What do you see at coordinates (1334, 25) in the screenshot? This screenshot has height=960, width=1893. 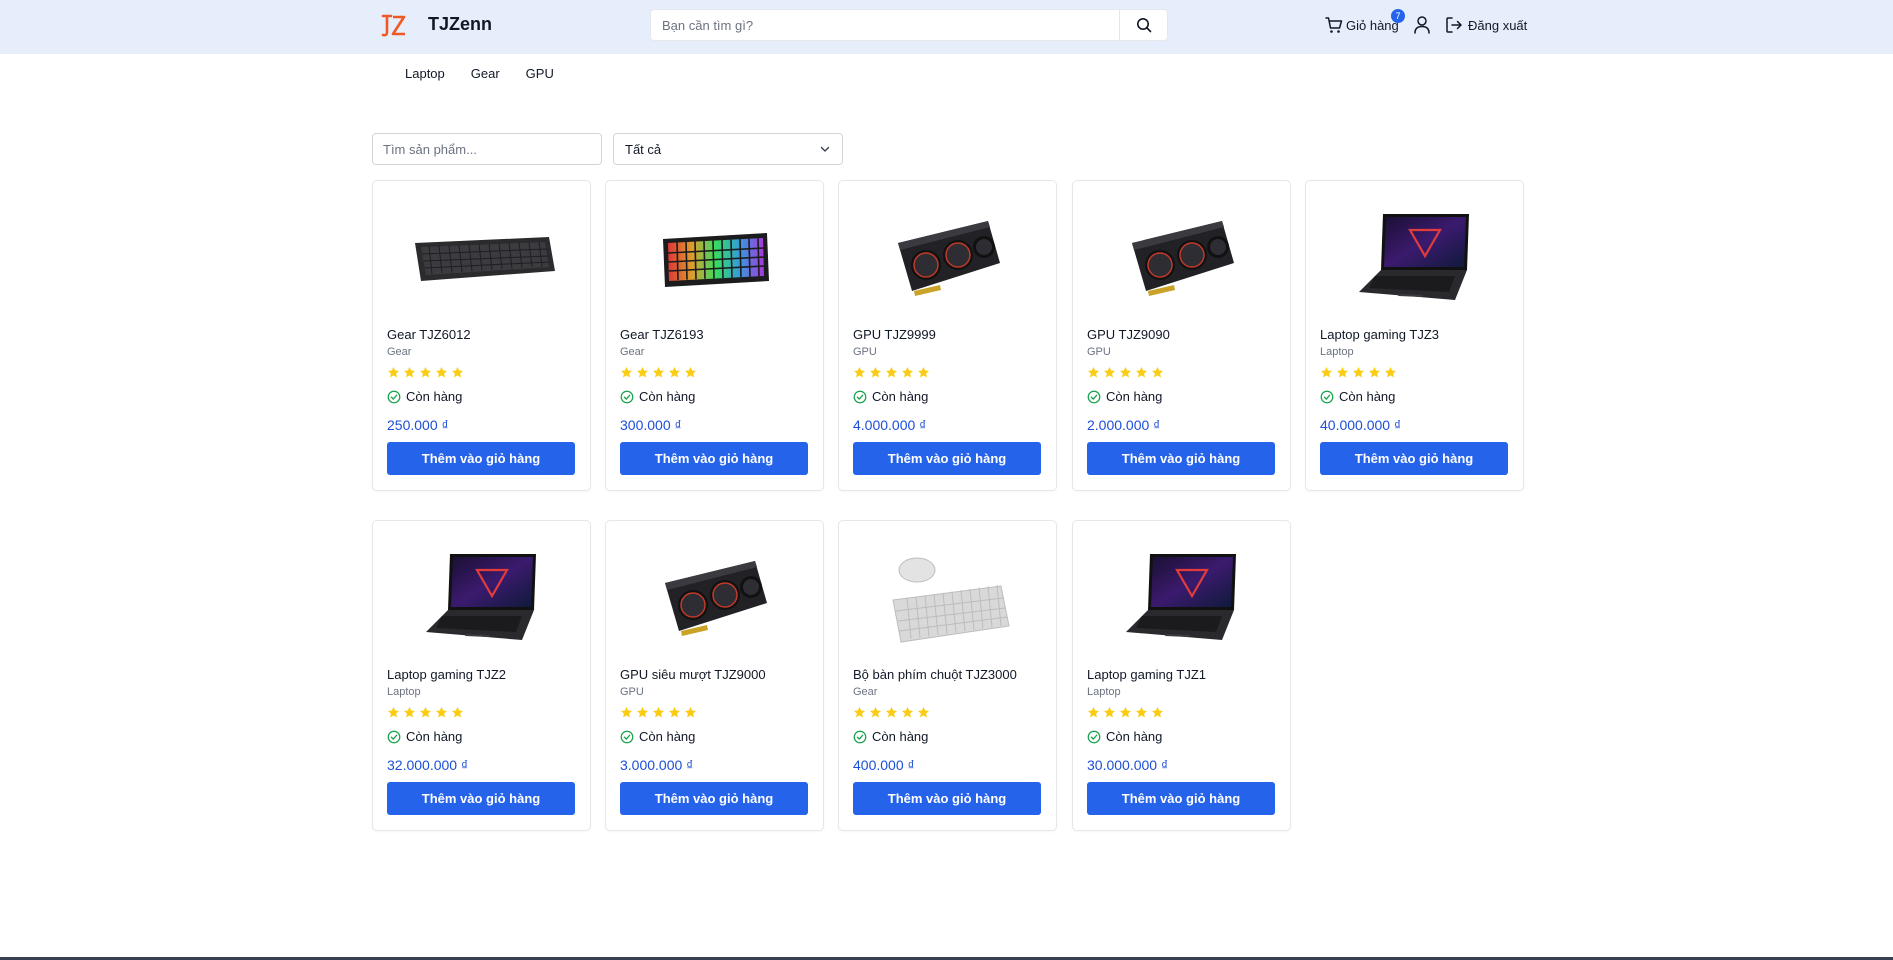 I see `cart-icon` at bounding box center [1334, 25].